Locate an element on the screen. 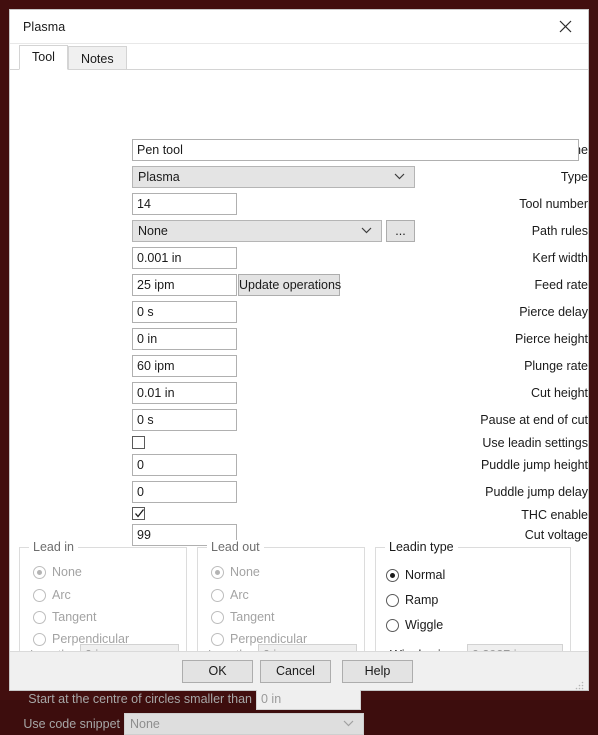 The width and height of the screenshot is (598, 735). leadin-type-option-wiggle: Wiggle is located at coordinates (414, 625).